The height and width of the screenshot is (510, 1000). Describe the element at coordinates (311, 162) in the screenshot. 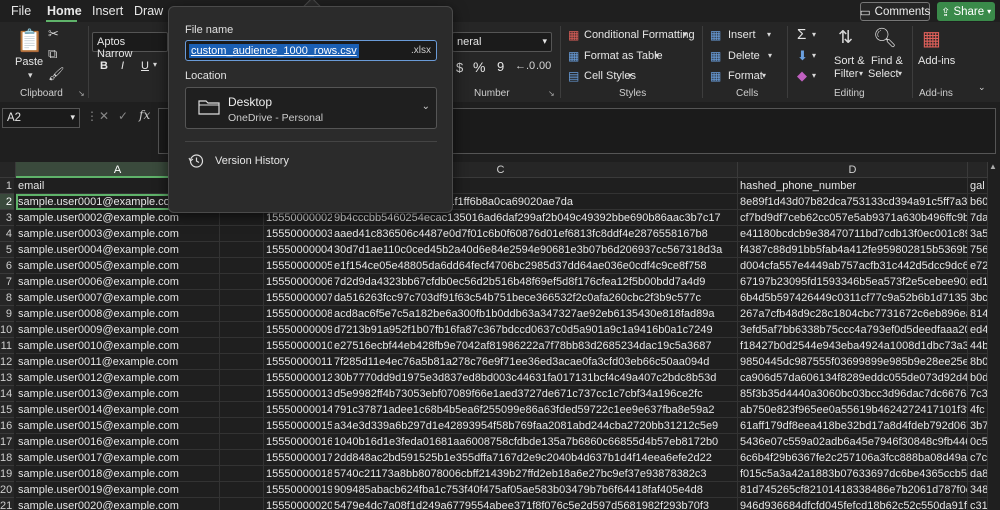

I see `version-history-button: Version History` at that location.